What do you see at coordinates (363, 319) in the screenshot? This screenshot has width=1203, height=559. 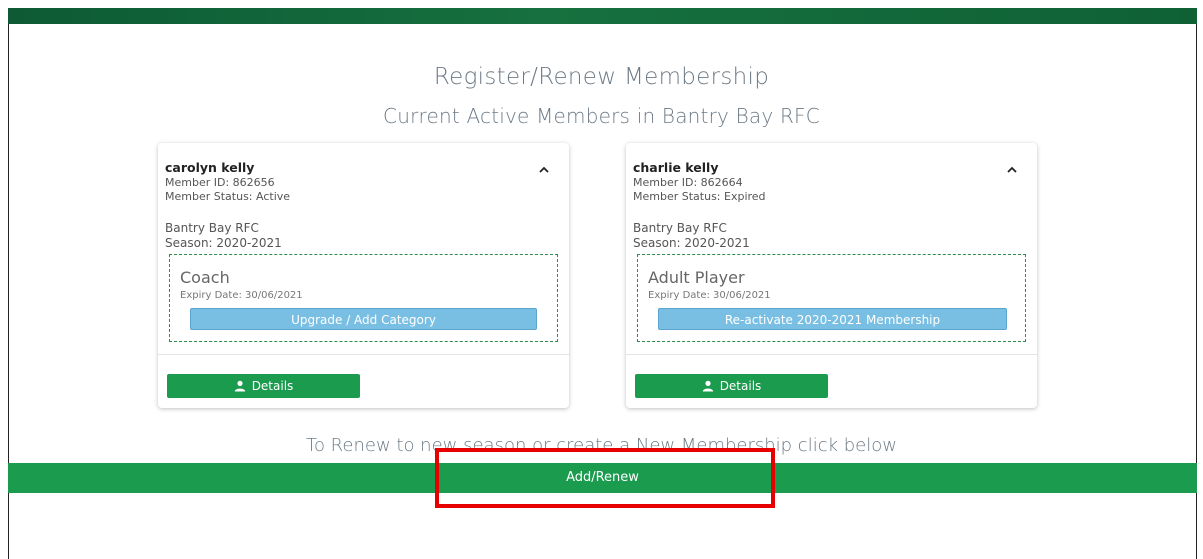 I see `upgrade-category-button: Upgrade / Add Category` at bounding box center [363, 319].